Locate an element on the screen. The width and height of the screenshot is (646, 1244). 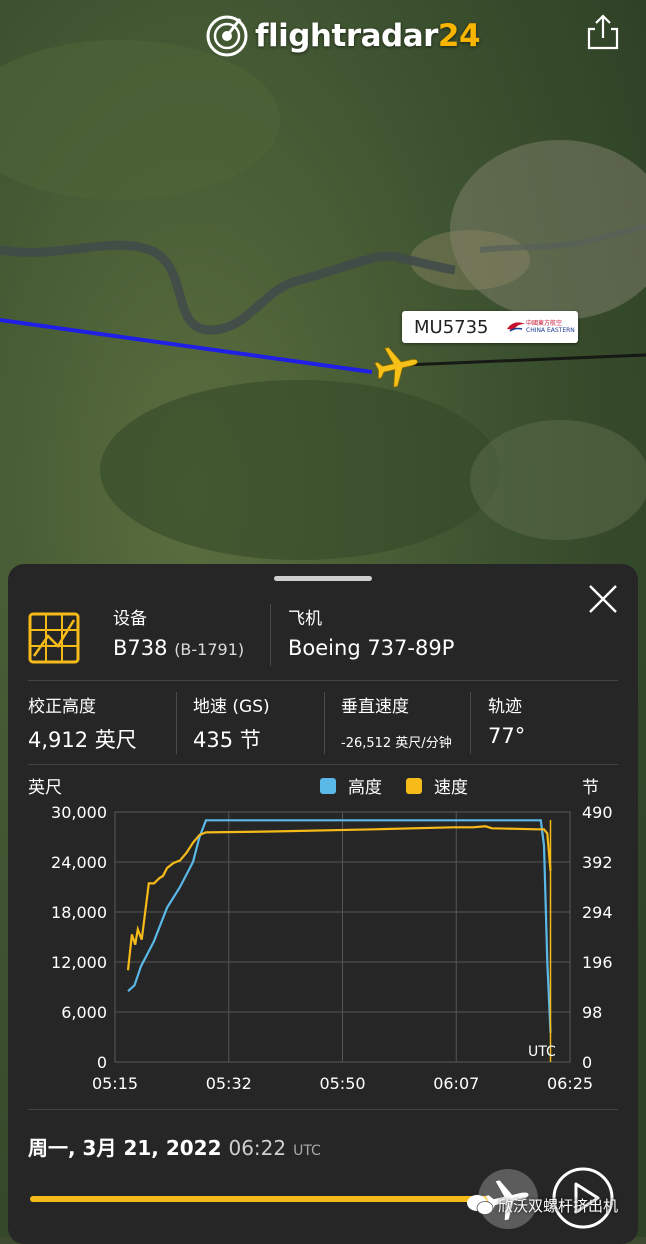
y-left-tick-label: 24,000 is located at coordinates (79, 862).